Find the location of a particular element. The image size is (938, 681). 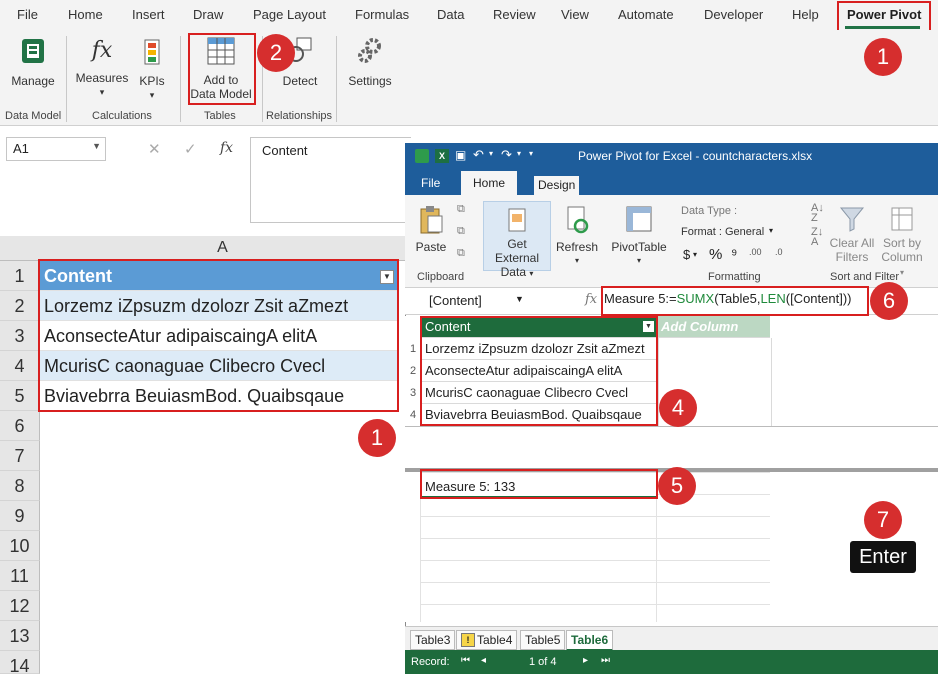

group-label-relationships: Relationships is located at coordinates (299, 116).